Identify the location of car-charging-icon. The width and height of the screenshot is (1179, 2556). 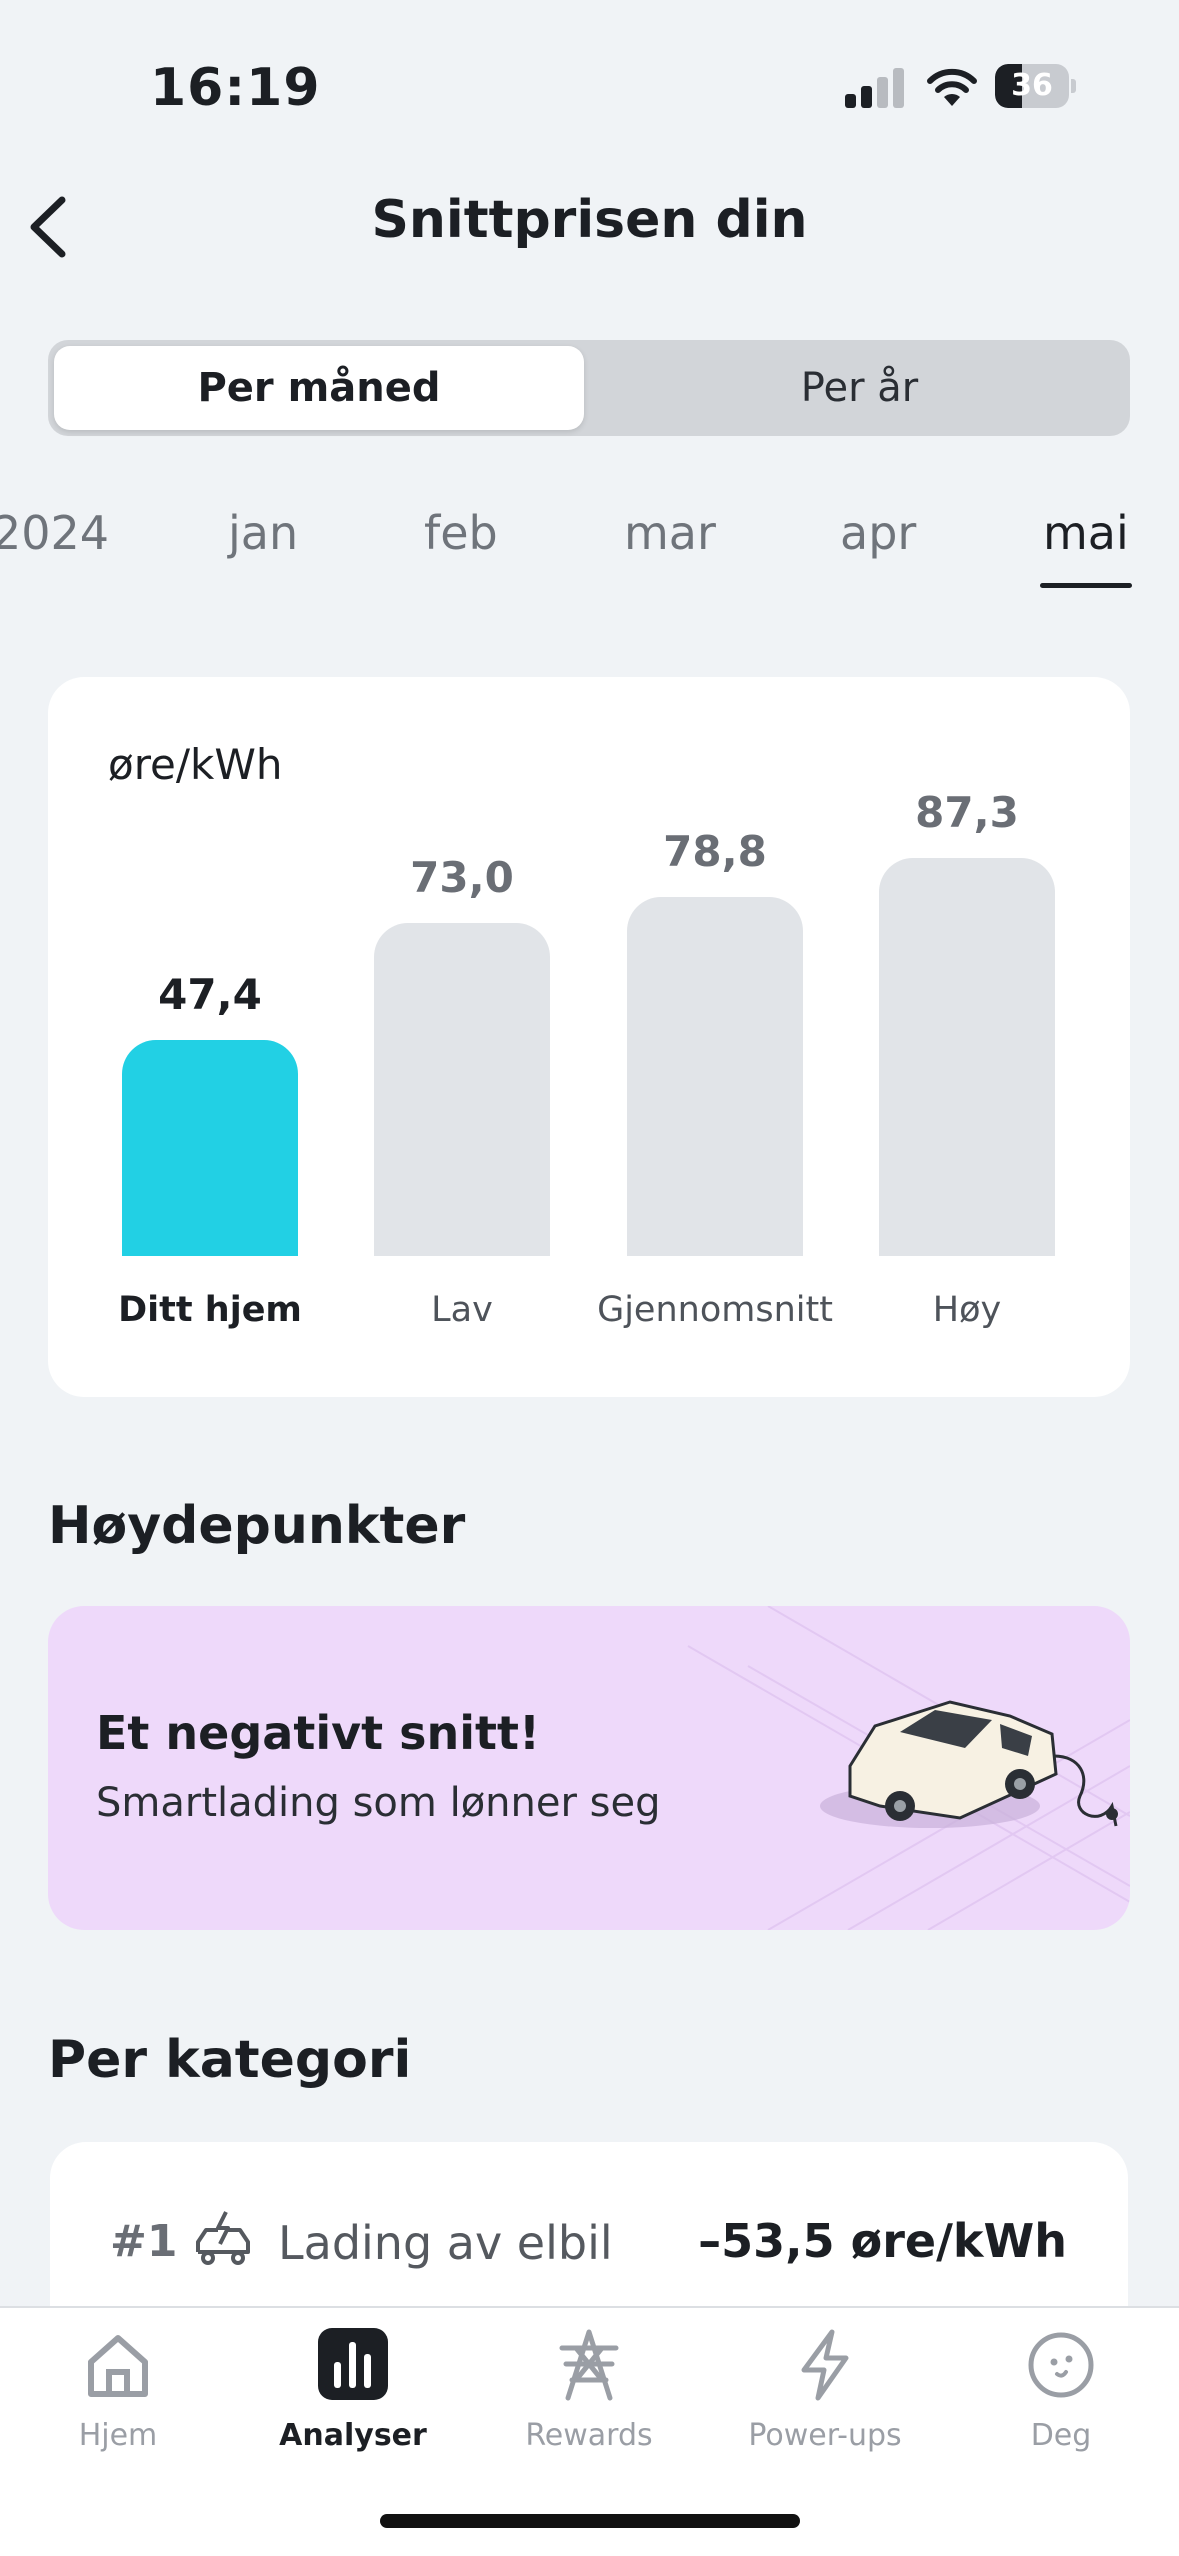
(223, 2238).